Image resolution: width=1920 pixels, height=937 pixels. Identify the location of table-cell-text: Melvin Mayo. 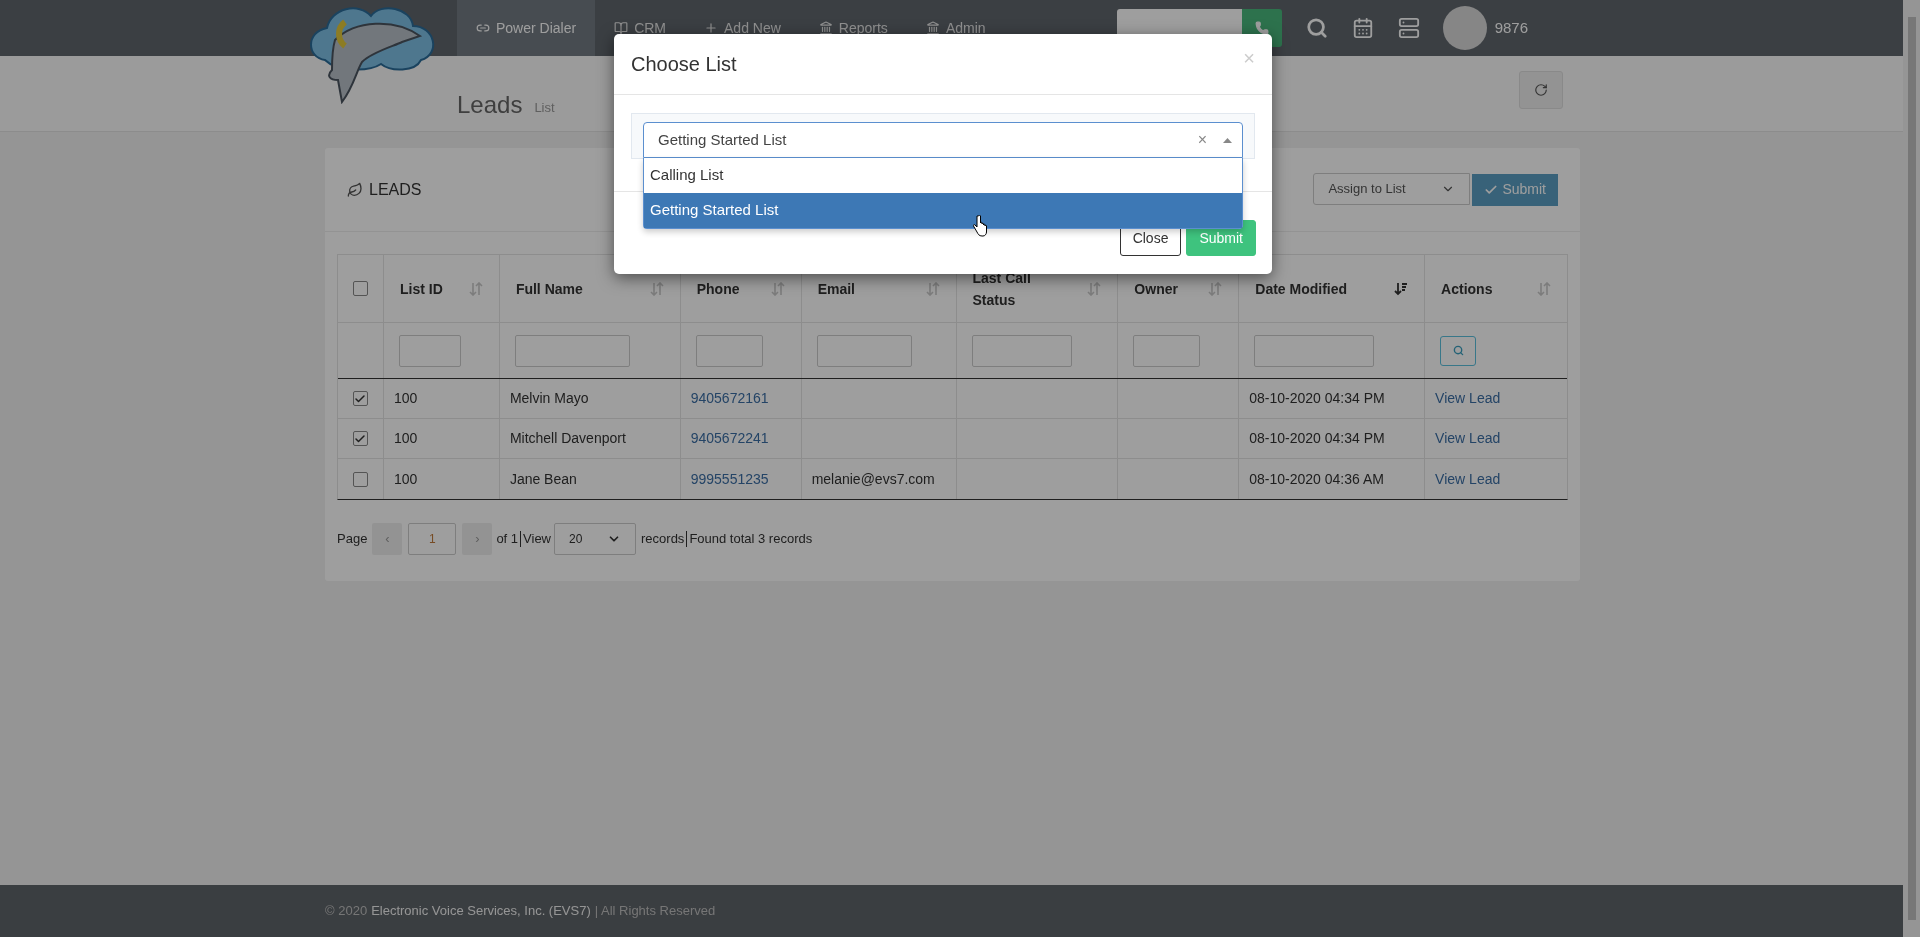
(549, 398).